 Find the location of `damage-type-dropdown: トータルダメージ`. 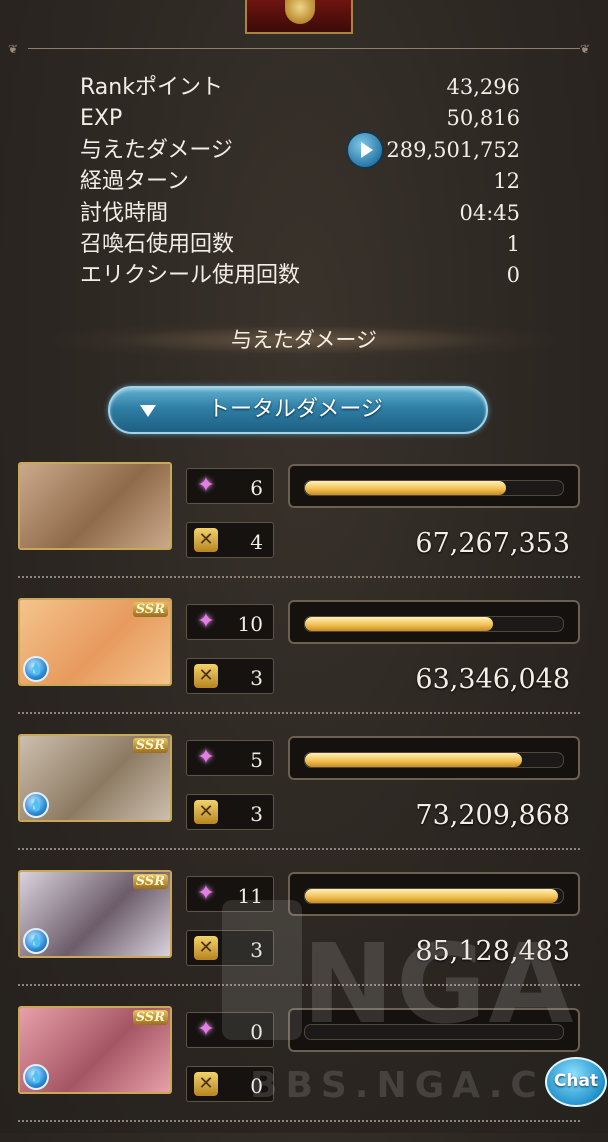

damage-type-dropdown: トータルダメージ is located at coordinates (298, 410).